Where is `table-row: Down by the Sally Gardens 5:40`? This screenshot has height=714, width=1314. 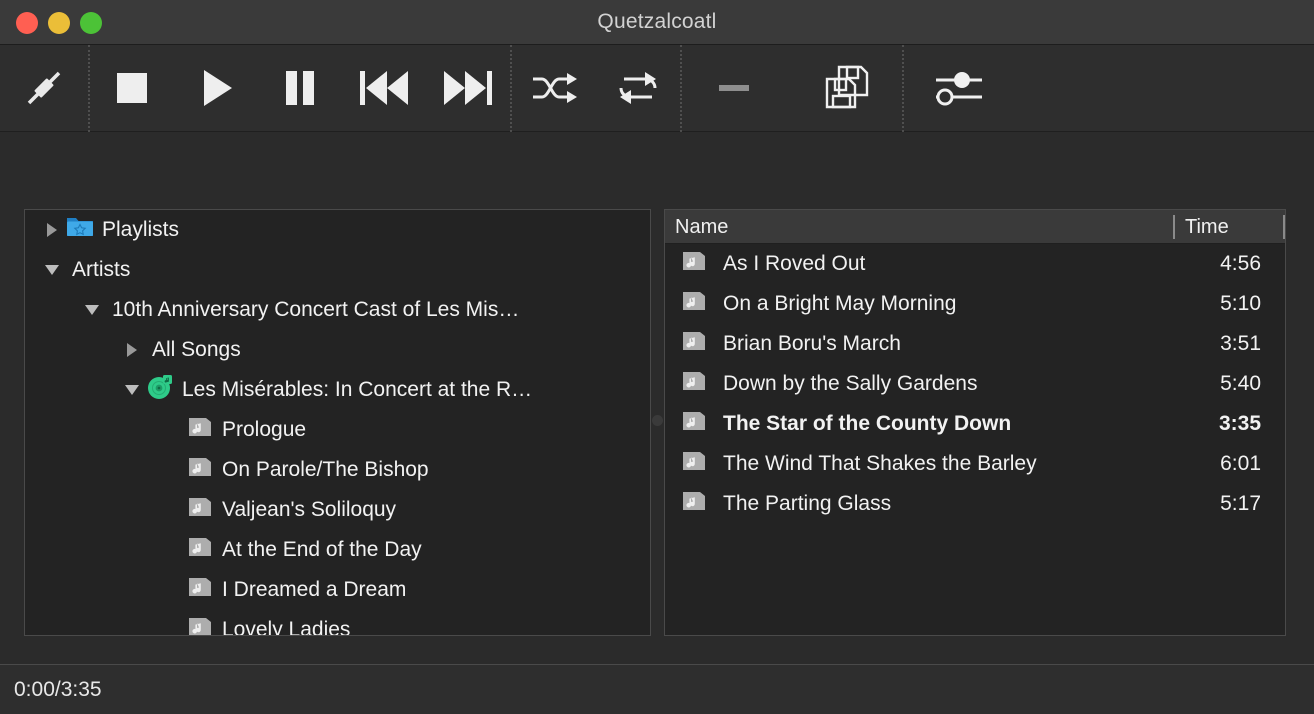 table-row: Down by the Sally Gardens 5:40 is located at coordinates (975, 384).